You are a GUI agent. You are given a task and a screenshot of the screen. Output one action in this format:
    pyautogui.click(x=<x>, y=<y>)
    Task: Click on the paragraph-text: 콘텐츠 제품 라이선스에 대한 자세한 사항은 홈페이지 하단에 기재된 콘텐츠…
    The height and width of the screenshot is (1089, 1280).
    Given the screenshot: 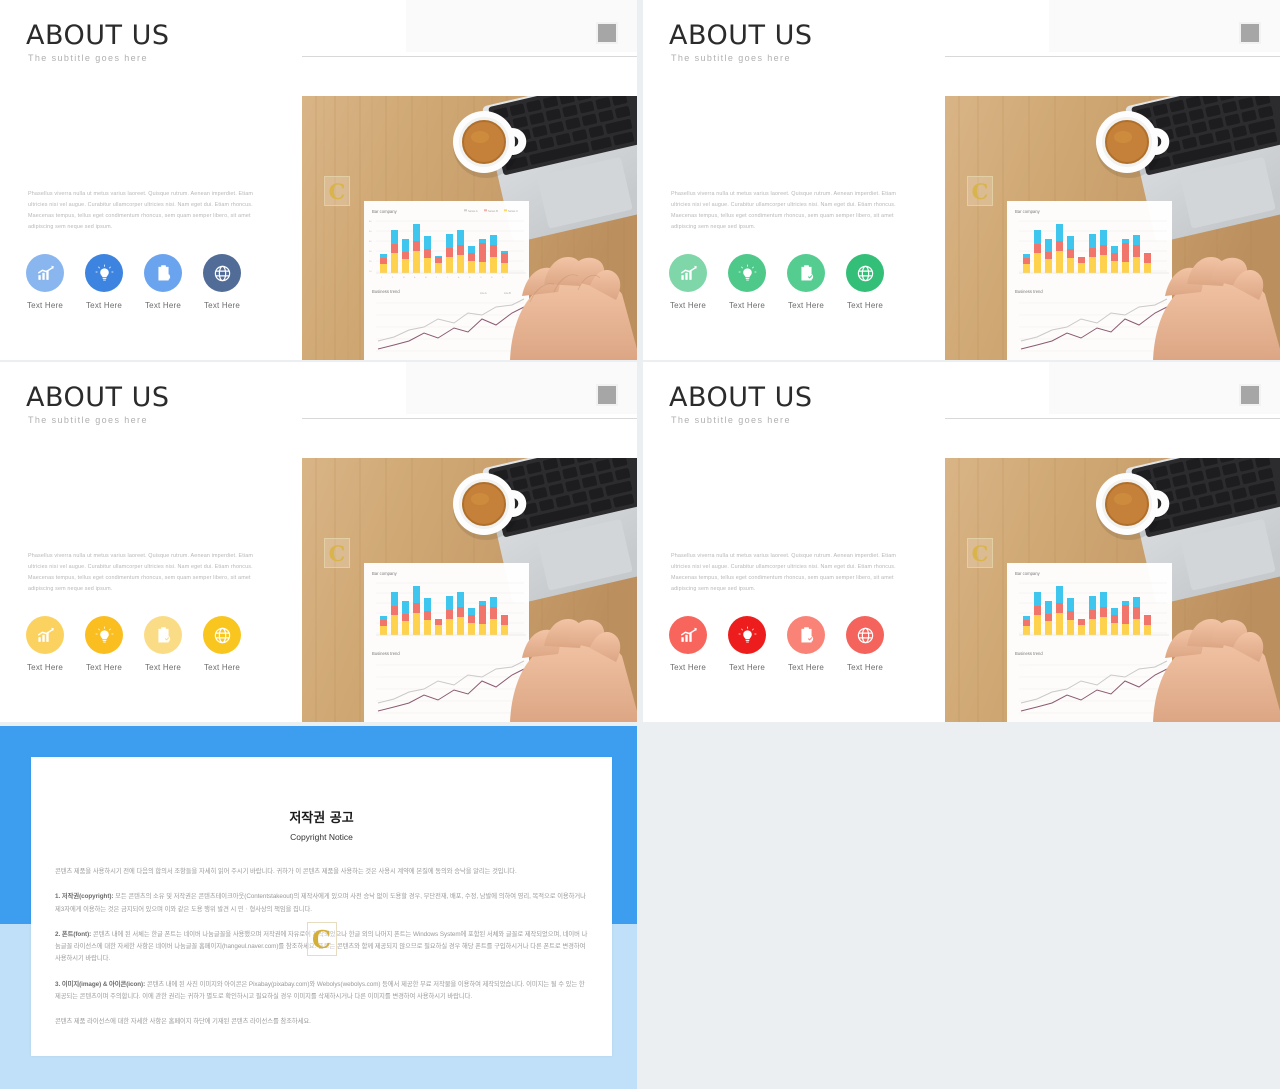 What is the action you would take?
    pyautogui.click(x=183, y=1022)
    